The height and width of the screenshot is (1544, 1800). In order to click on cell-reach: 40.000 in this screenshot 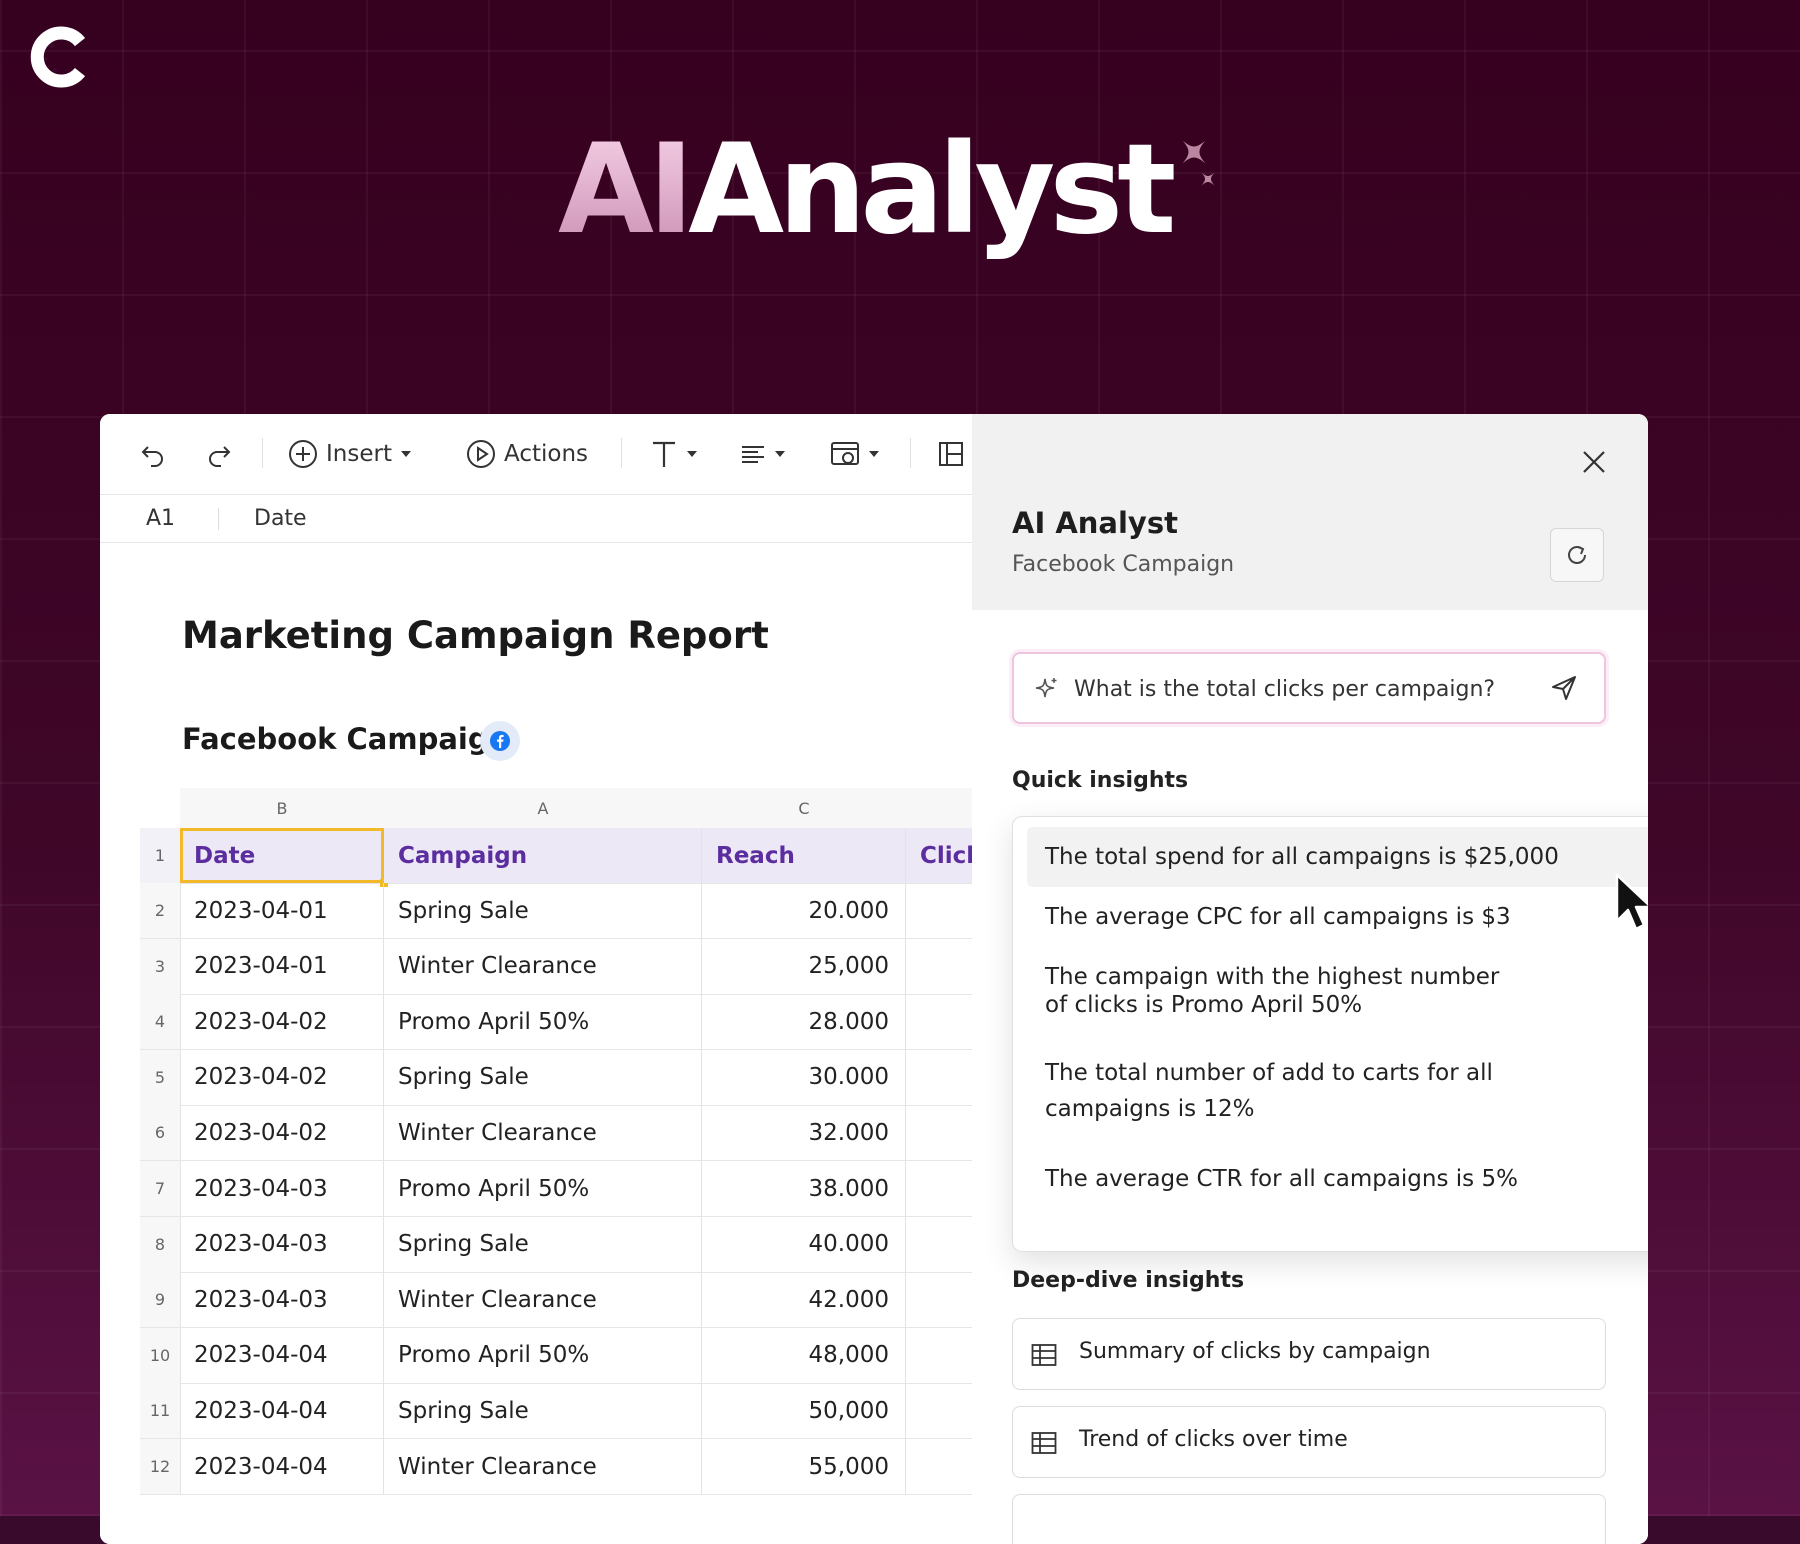, I will do `click(804, 1244)`.